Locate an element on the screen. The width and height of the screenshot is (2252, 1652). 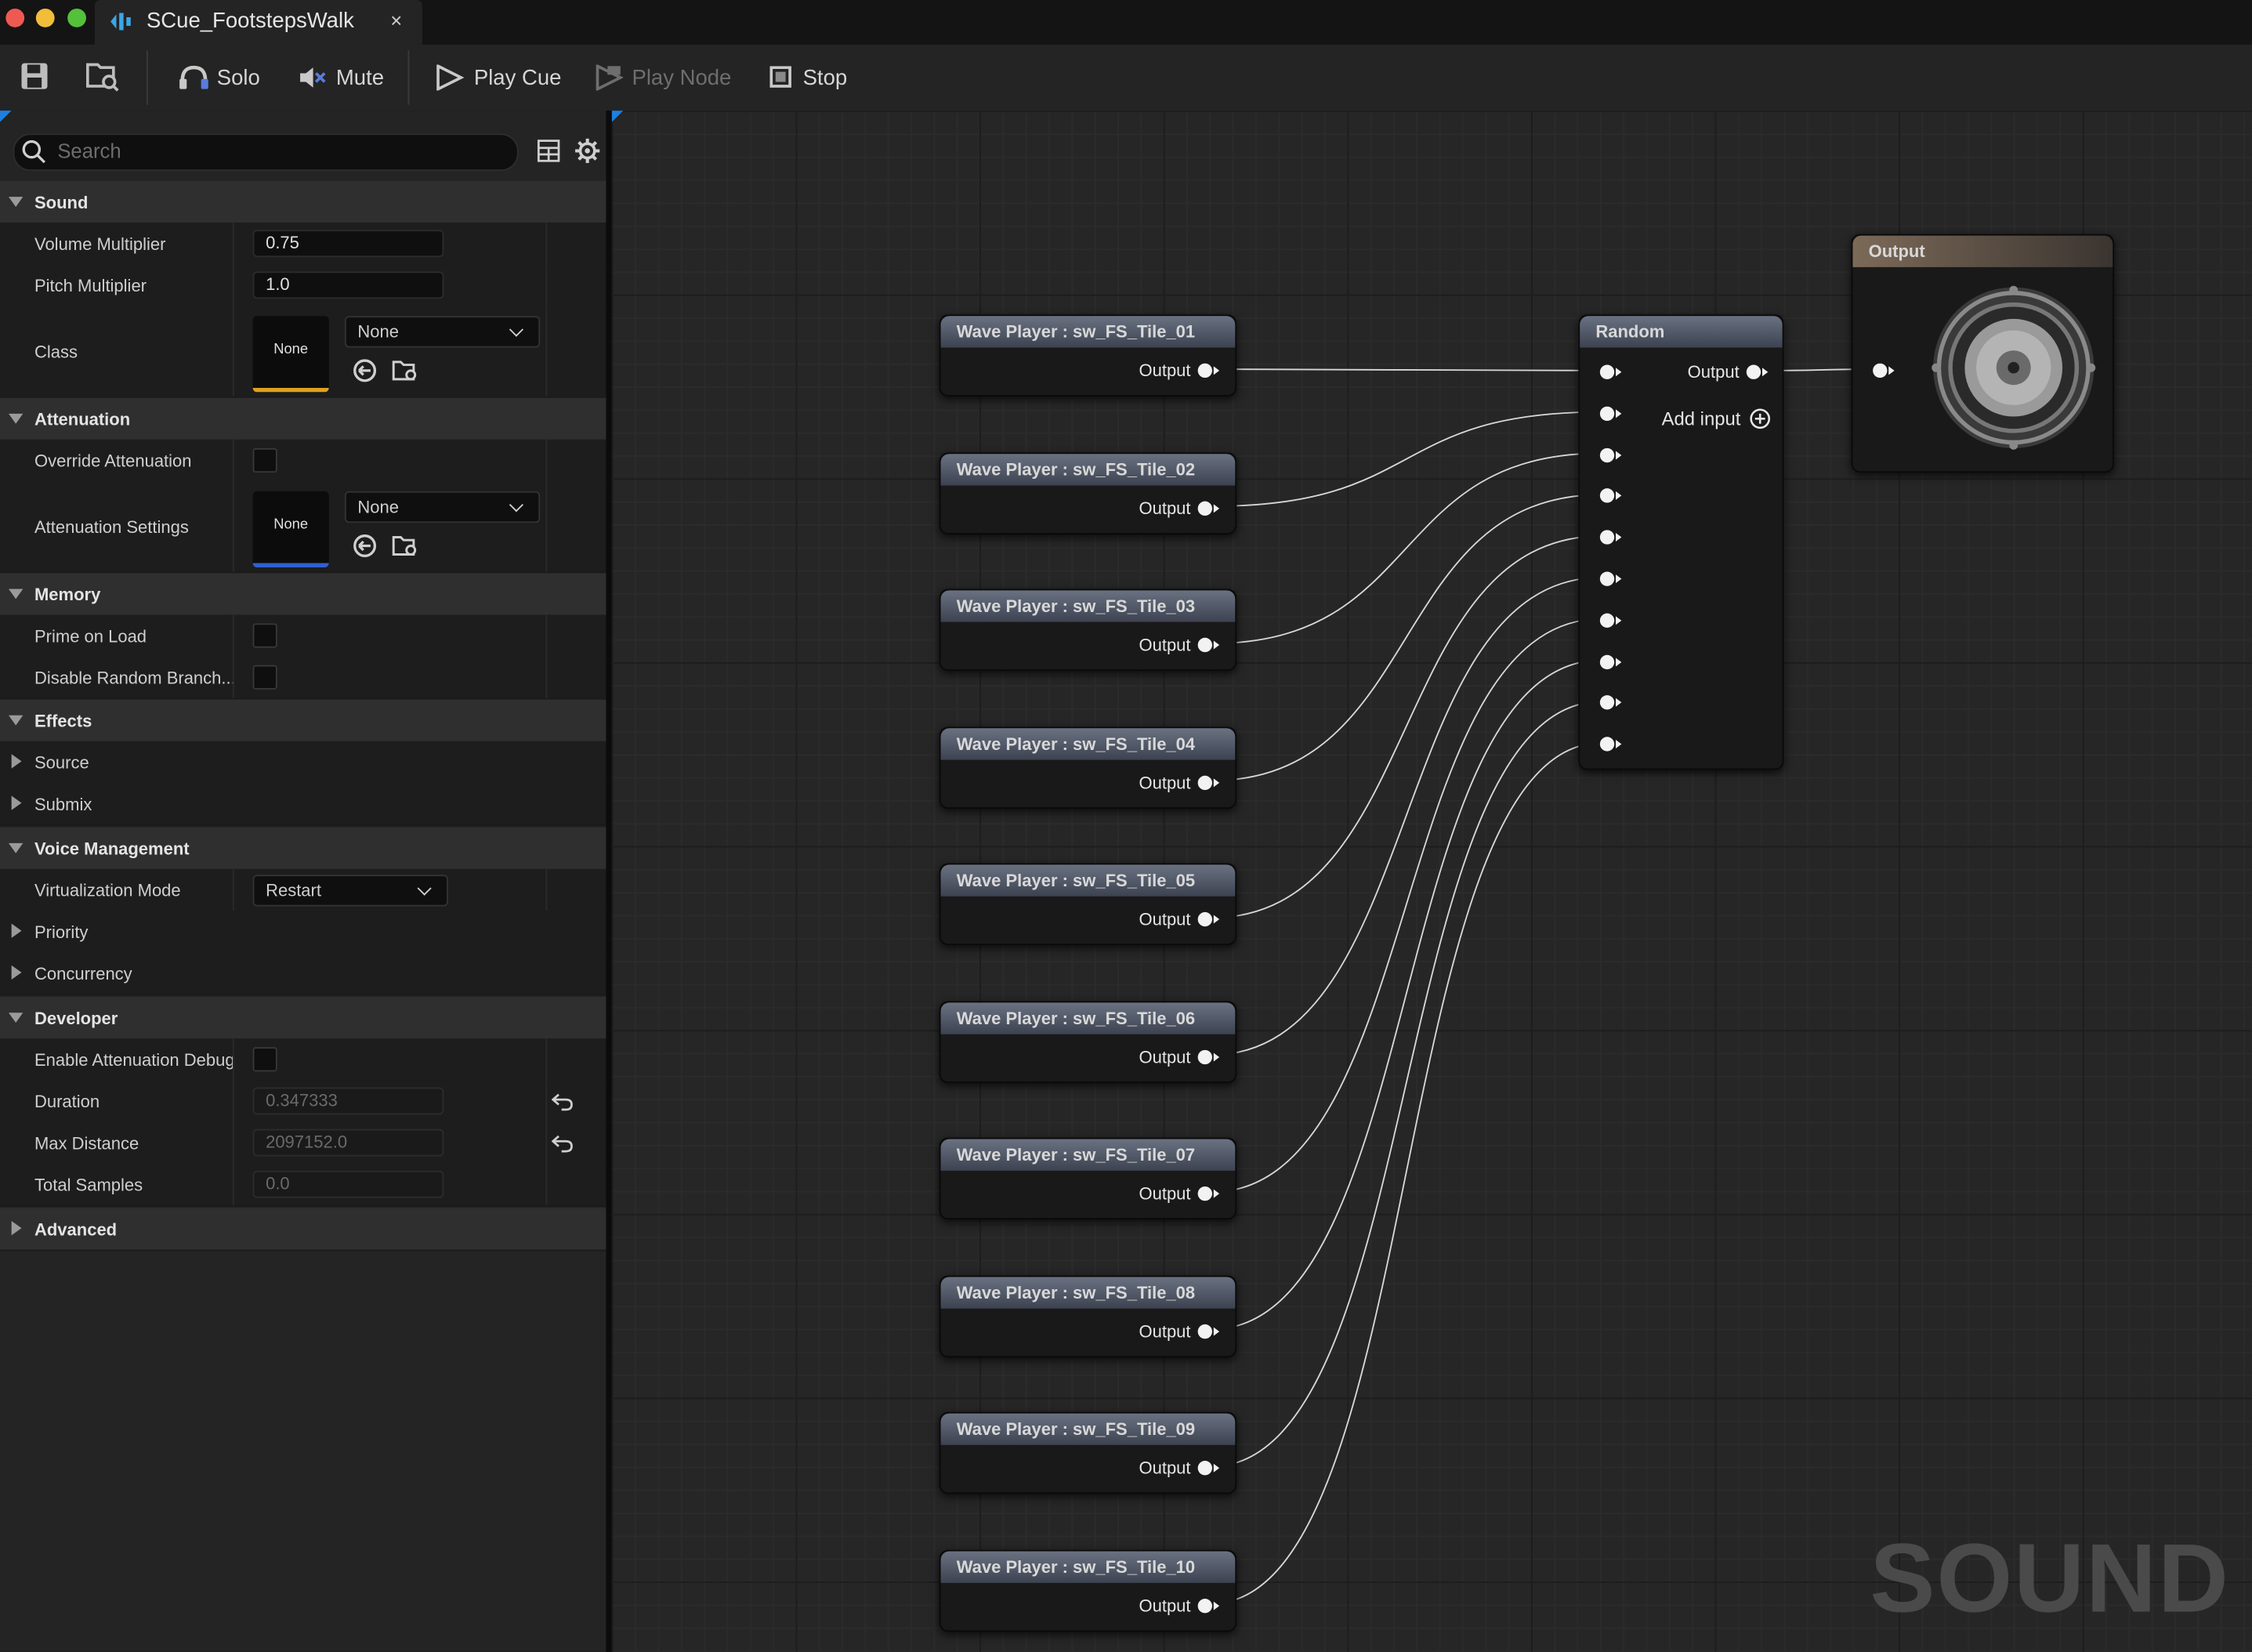
override-attenuation-checkbox is located at coordinates (264, 460).